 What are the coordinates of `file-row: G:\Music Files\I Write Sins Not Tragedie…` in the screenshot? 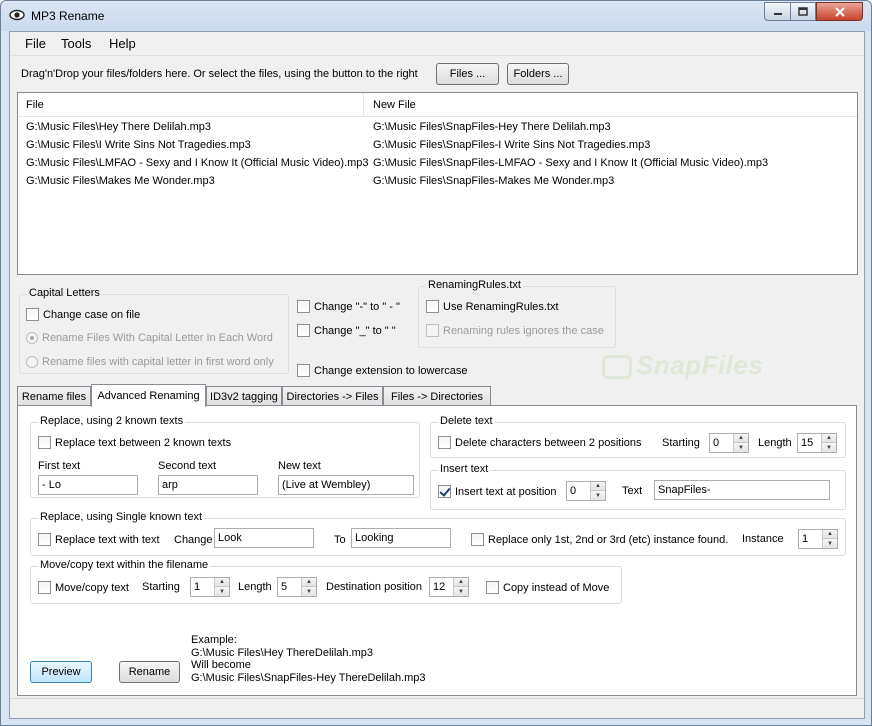 It's located at (437, 146).